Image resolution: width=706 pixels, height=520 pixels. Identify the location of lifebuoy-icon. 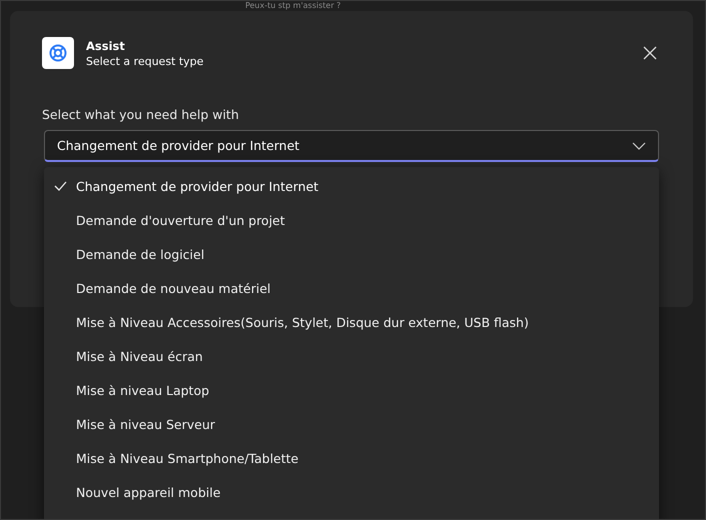
(58, 53).